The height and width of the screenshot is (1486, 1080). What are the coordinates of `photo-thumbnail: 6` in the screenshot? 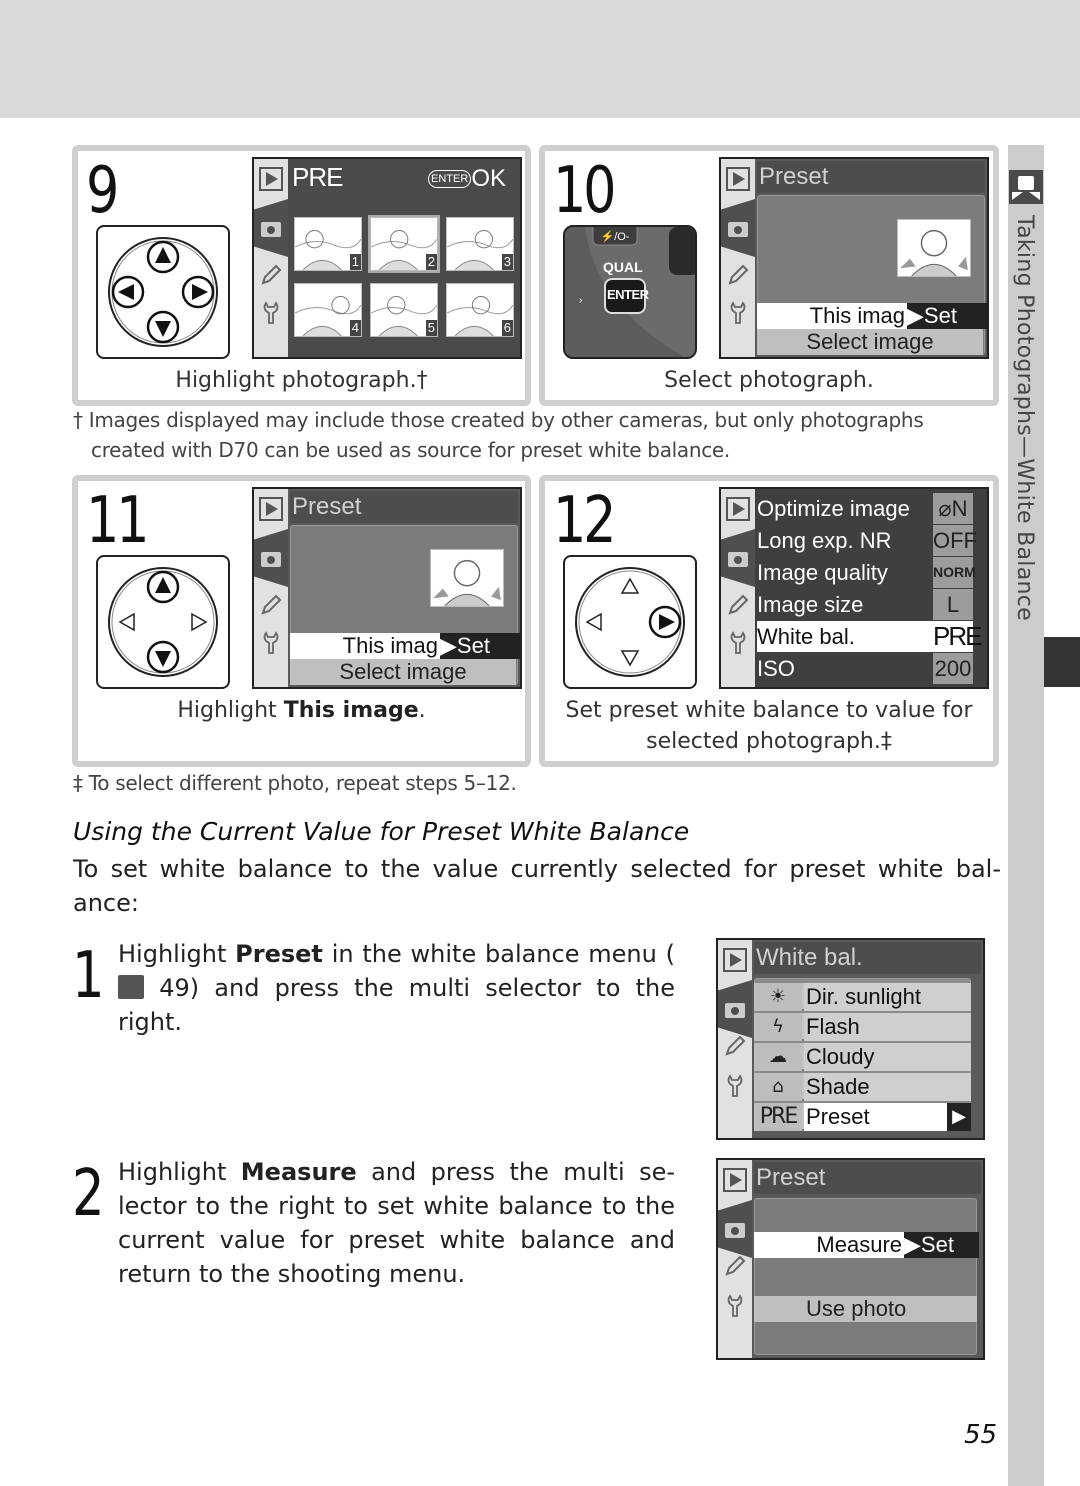 It's located at (480, 310).